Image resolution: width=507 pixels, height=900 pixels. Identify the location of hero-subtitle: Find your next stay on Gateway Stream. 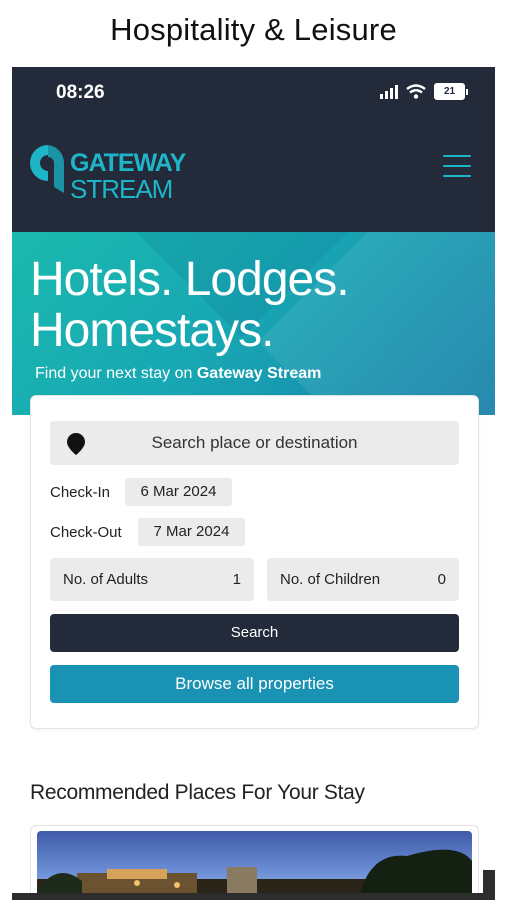
(178, 374).